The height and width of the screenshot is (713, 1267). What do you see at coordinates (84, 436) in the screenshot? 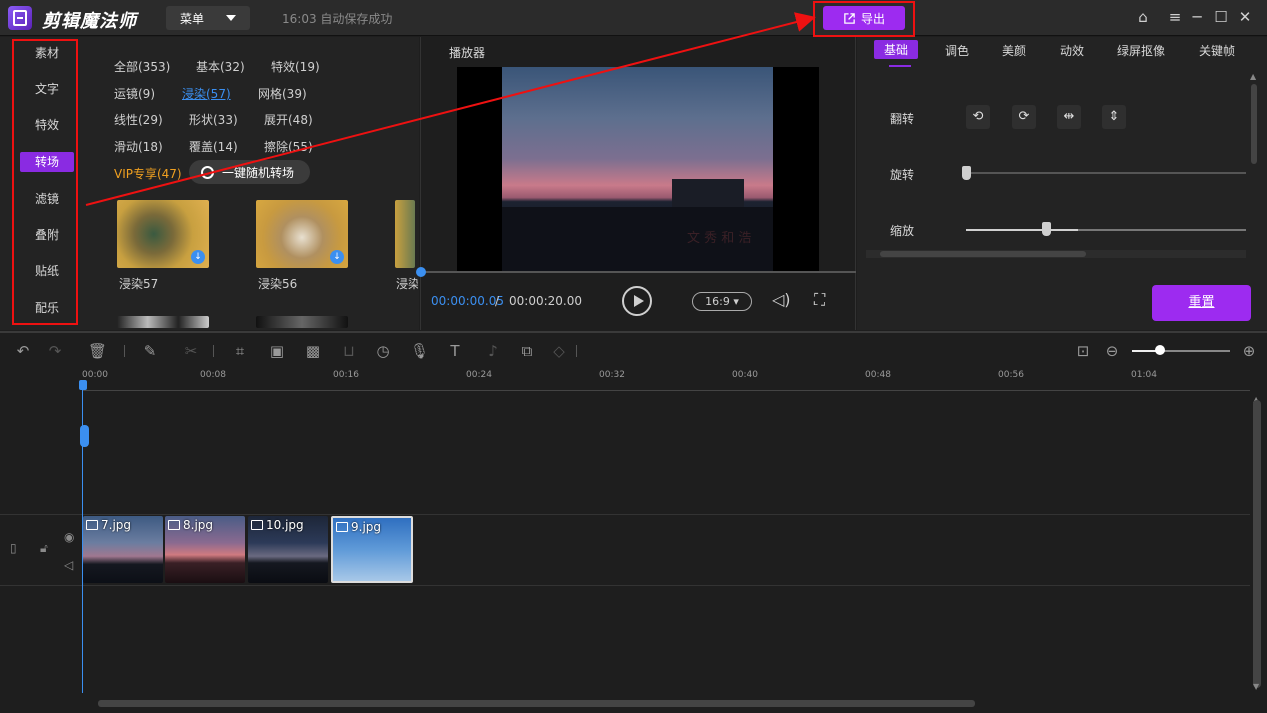
I see `playhead-marker` at bounding box center [84, 436].